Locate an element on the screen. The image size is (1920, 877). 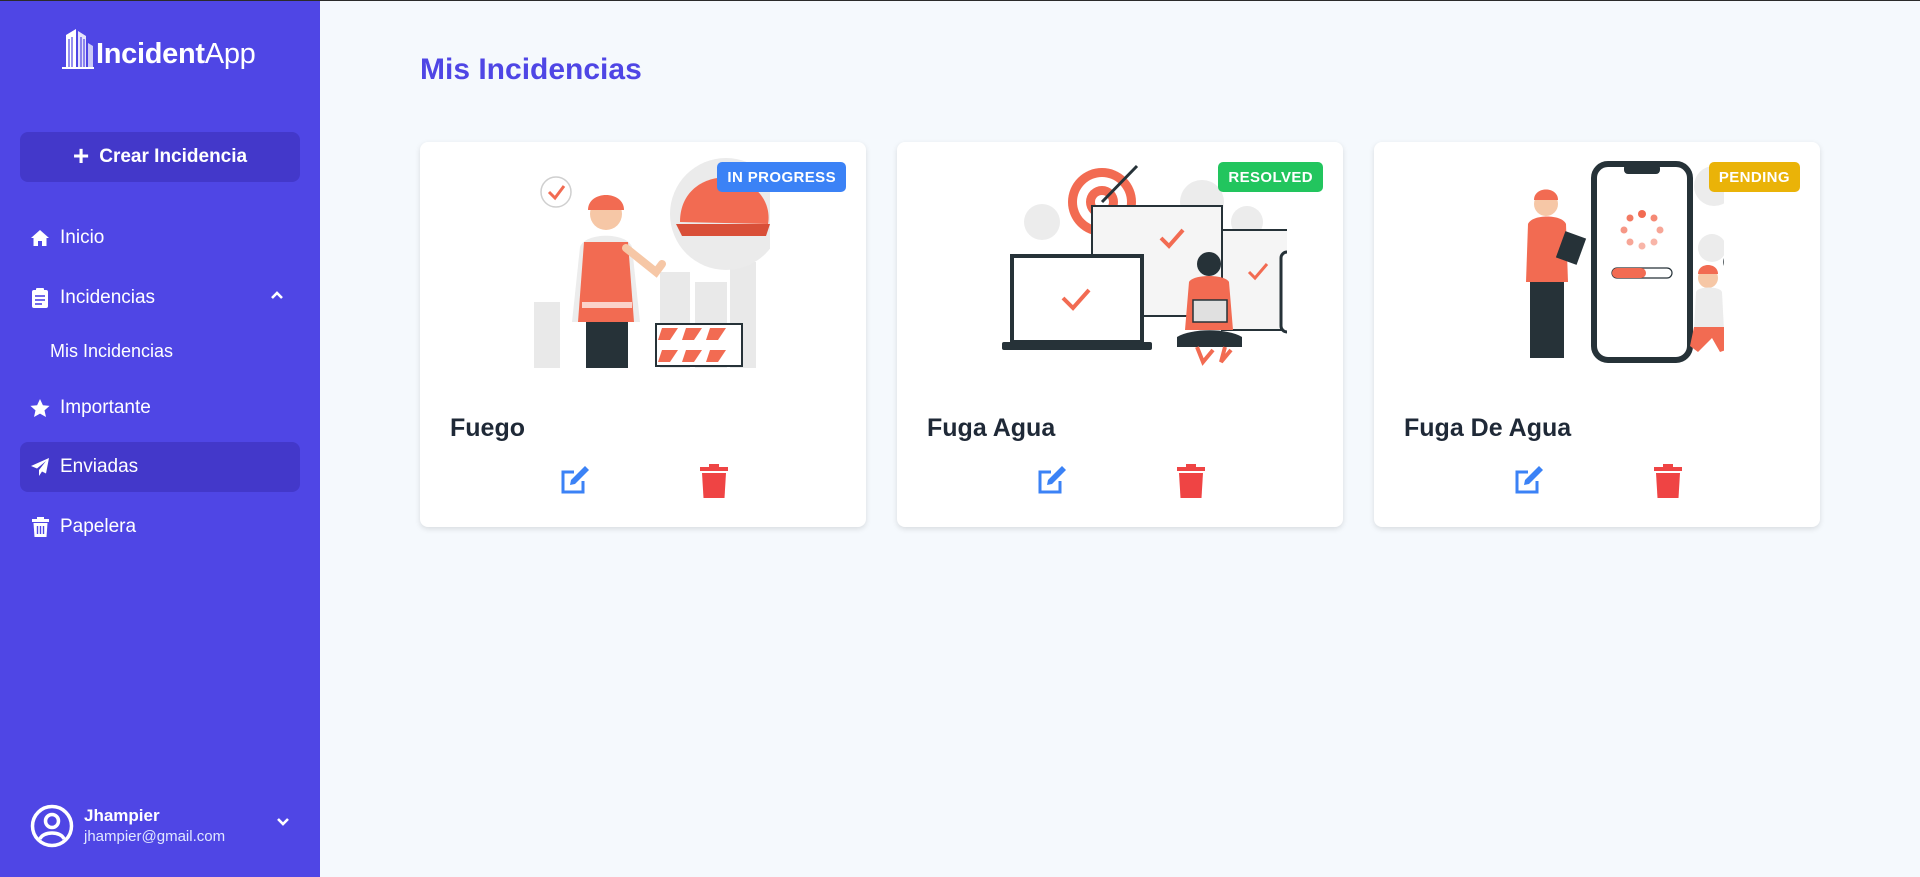
sidebar-item-label: Papelera is located at coordinates (98, 526).